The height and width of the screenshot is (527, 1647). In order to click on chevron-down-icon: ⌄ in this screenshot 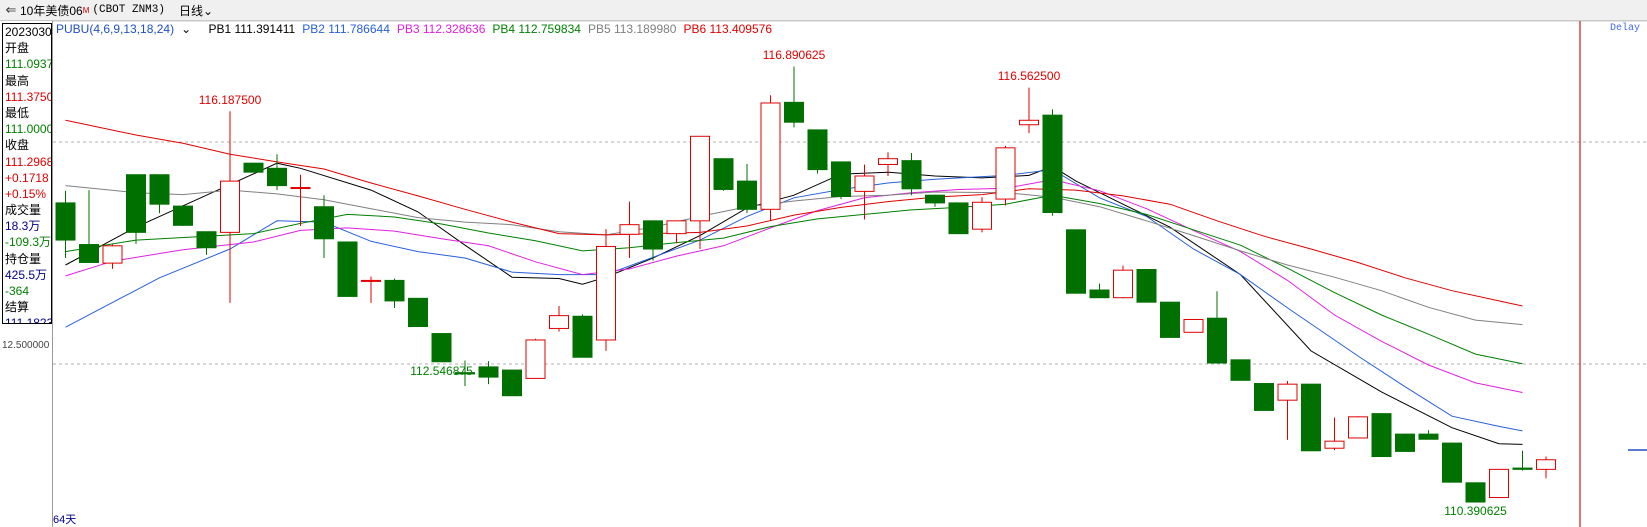, I will do `click(186, 29)`.